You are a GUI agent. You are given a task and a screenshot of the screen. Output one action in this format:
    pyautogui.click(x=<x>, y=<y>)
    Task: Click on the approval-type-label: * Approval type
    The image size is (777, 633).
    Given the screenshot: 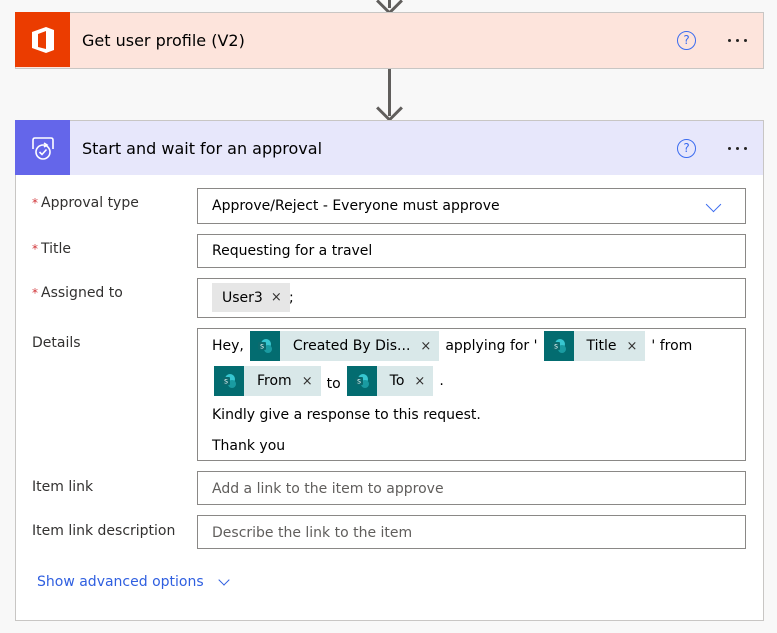 What is the action you would take?
    pyautogui.click(x=85, y=203)
    